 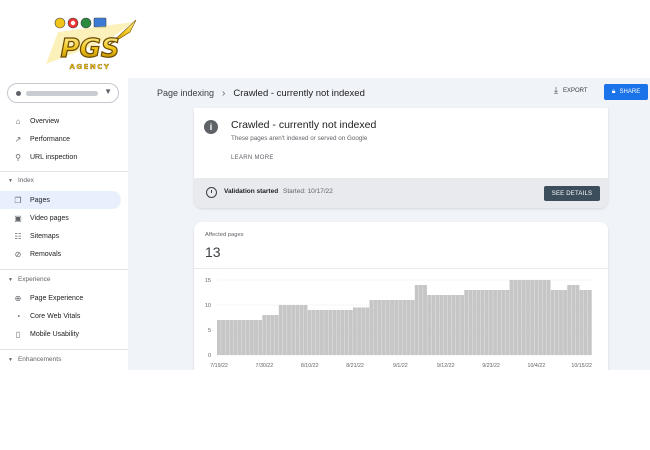 I want to click on sidebar-item-core-web-vitals: ◔ Core Web Vitals, so click(x=60, y=316).